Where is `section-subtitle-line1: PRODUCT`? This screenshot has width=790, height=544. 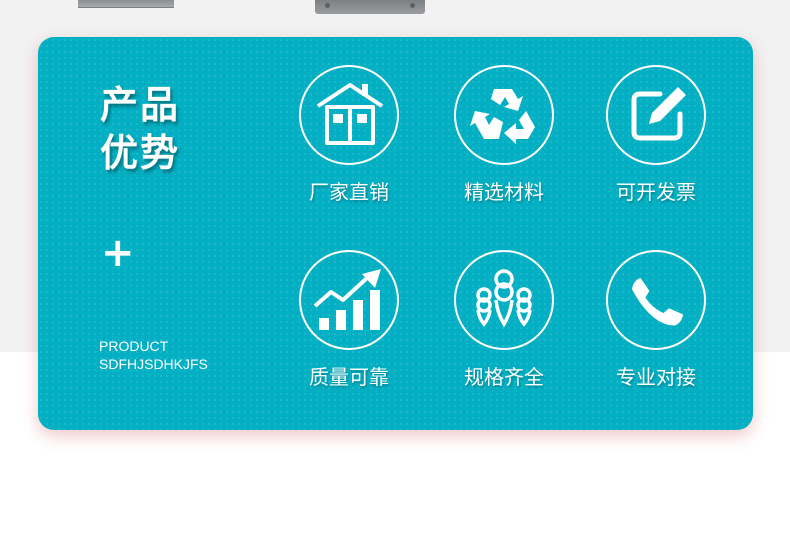 section-subtitle-line1: PRODUCT is located at coordinates (134, 346).